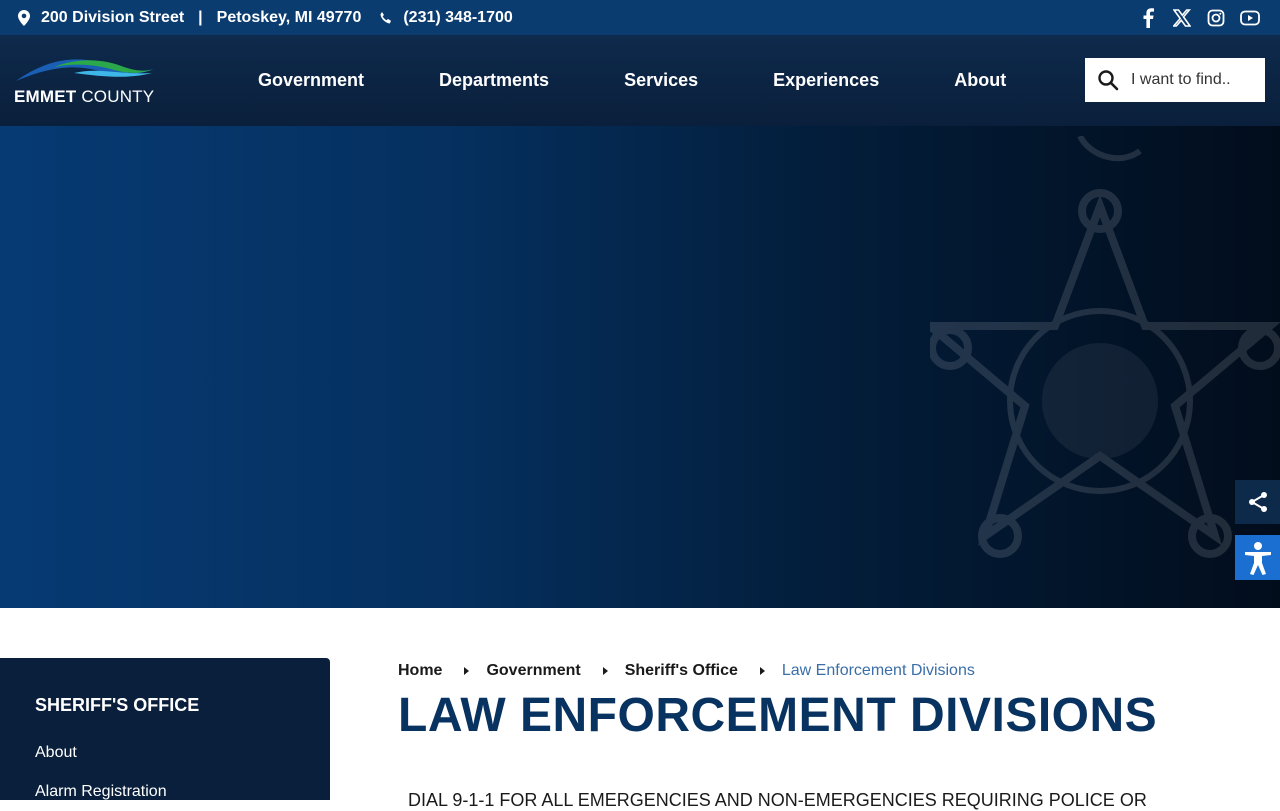 This screenshot has width=1280, height=811. I want to click on breadcrumb-sheriffs-office: Sheriff's Office, so click(681, 671).